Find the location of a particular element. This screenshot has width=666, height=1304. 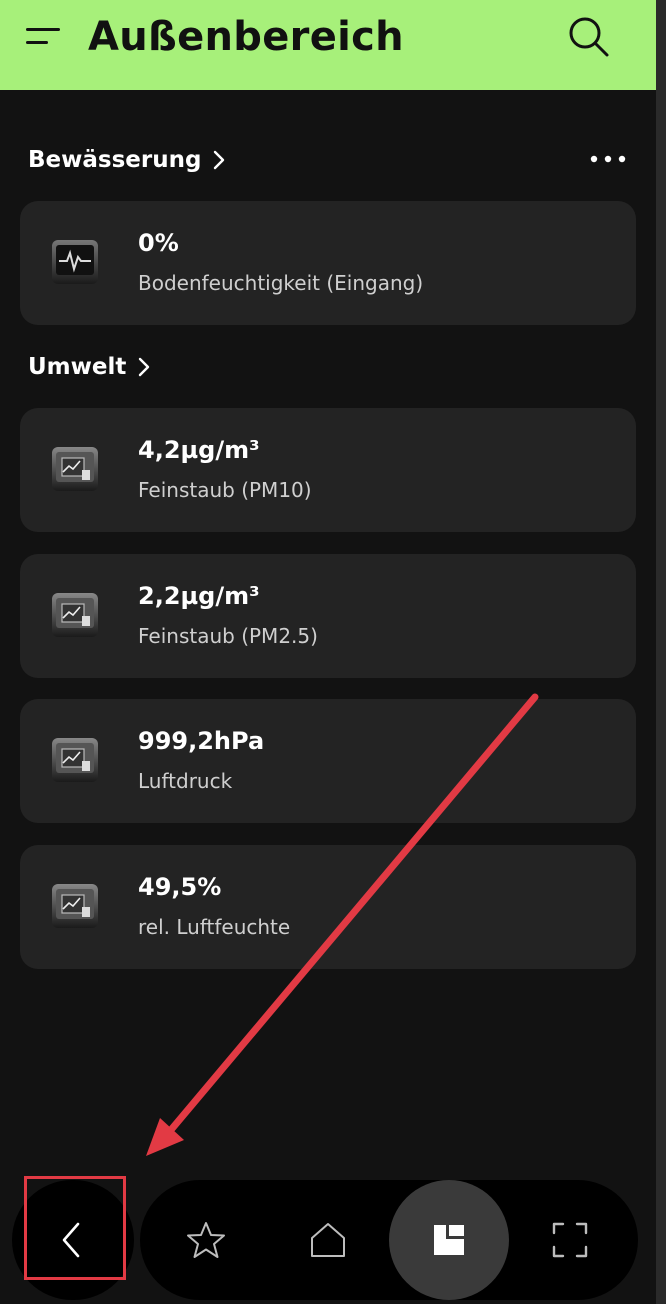

star-icon is located at coordinates (206, 1240).